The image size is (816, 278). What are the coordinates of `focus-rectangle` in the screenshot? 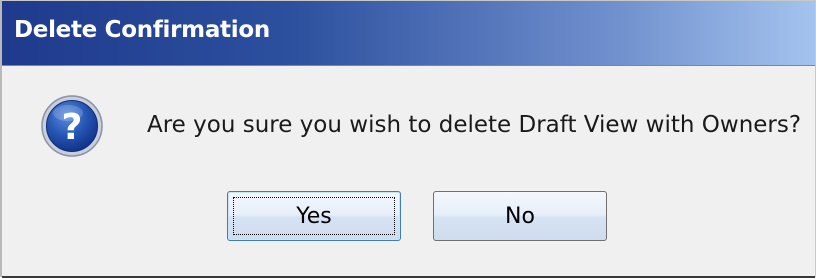 It's located at (314, 216).